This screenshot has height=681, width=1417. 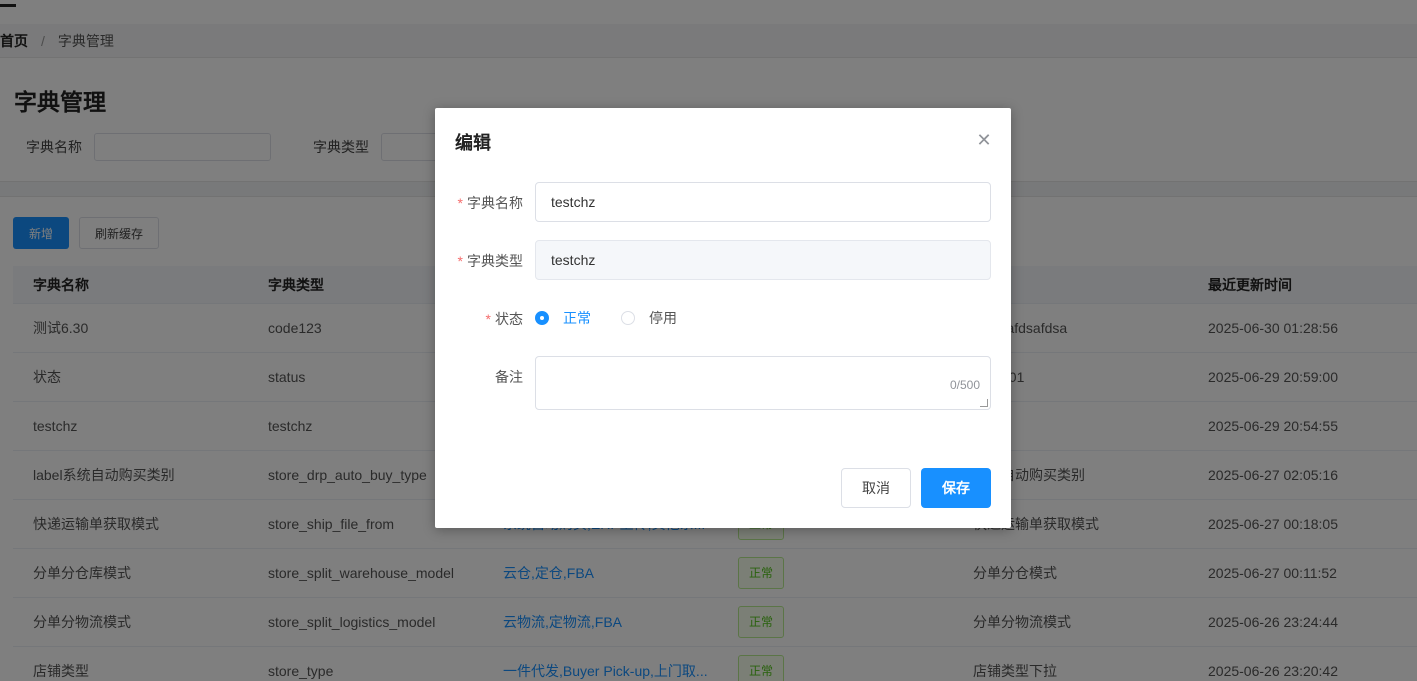 I want to click on dict-type-field: testchz, so click(x=763, y=260).